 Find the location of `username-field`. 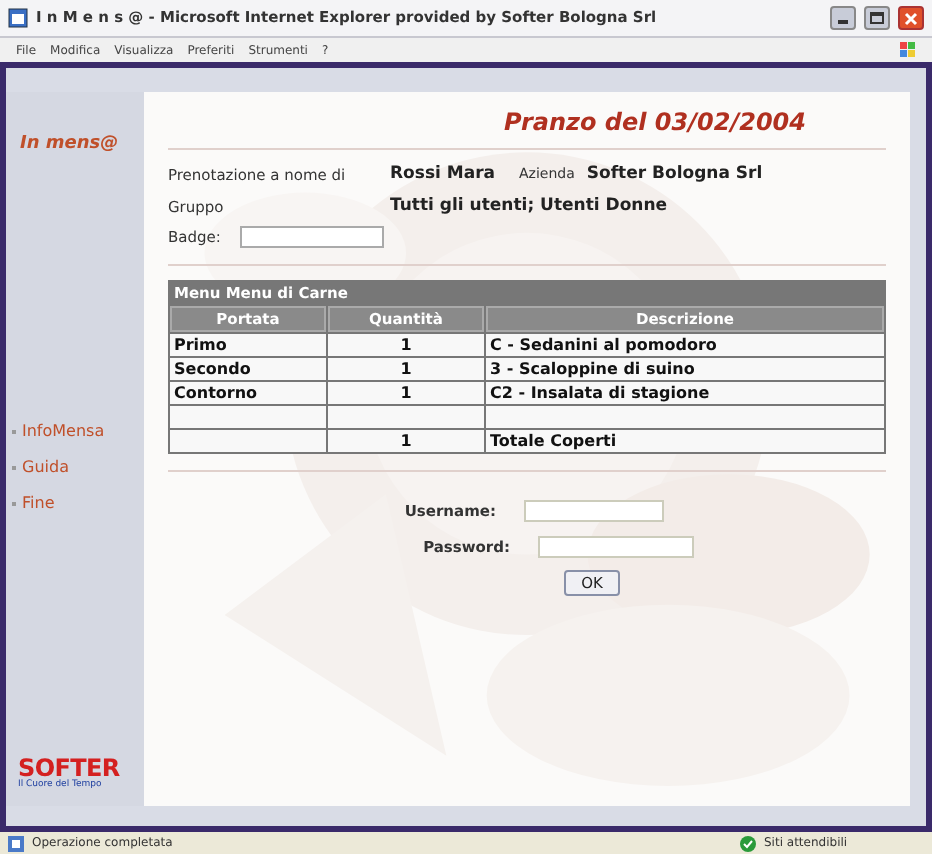

username-field is located at coordinates (594, 511).